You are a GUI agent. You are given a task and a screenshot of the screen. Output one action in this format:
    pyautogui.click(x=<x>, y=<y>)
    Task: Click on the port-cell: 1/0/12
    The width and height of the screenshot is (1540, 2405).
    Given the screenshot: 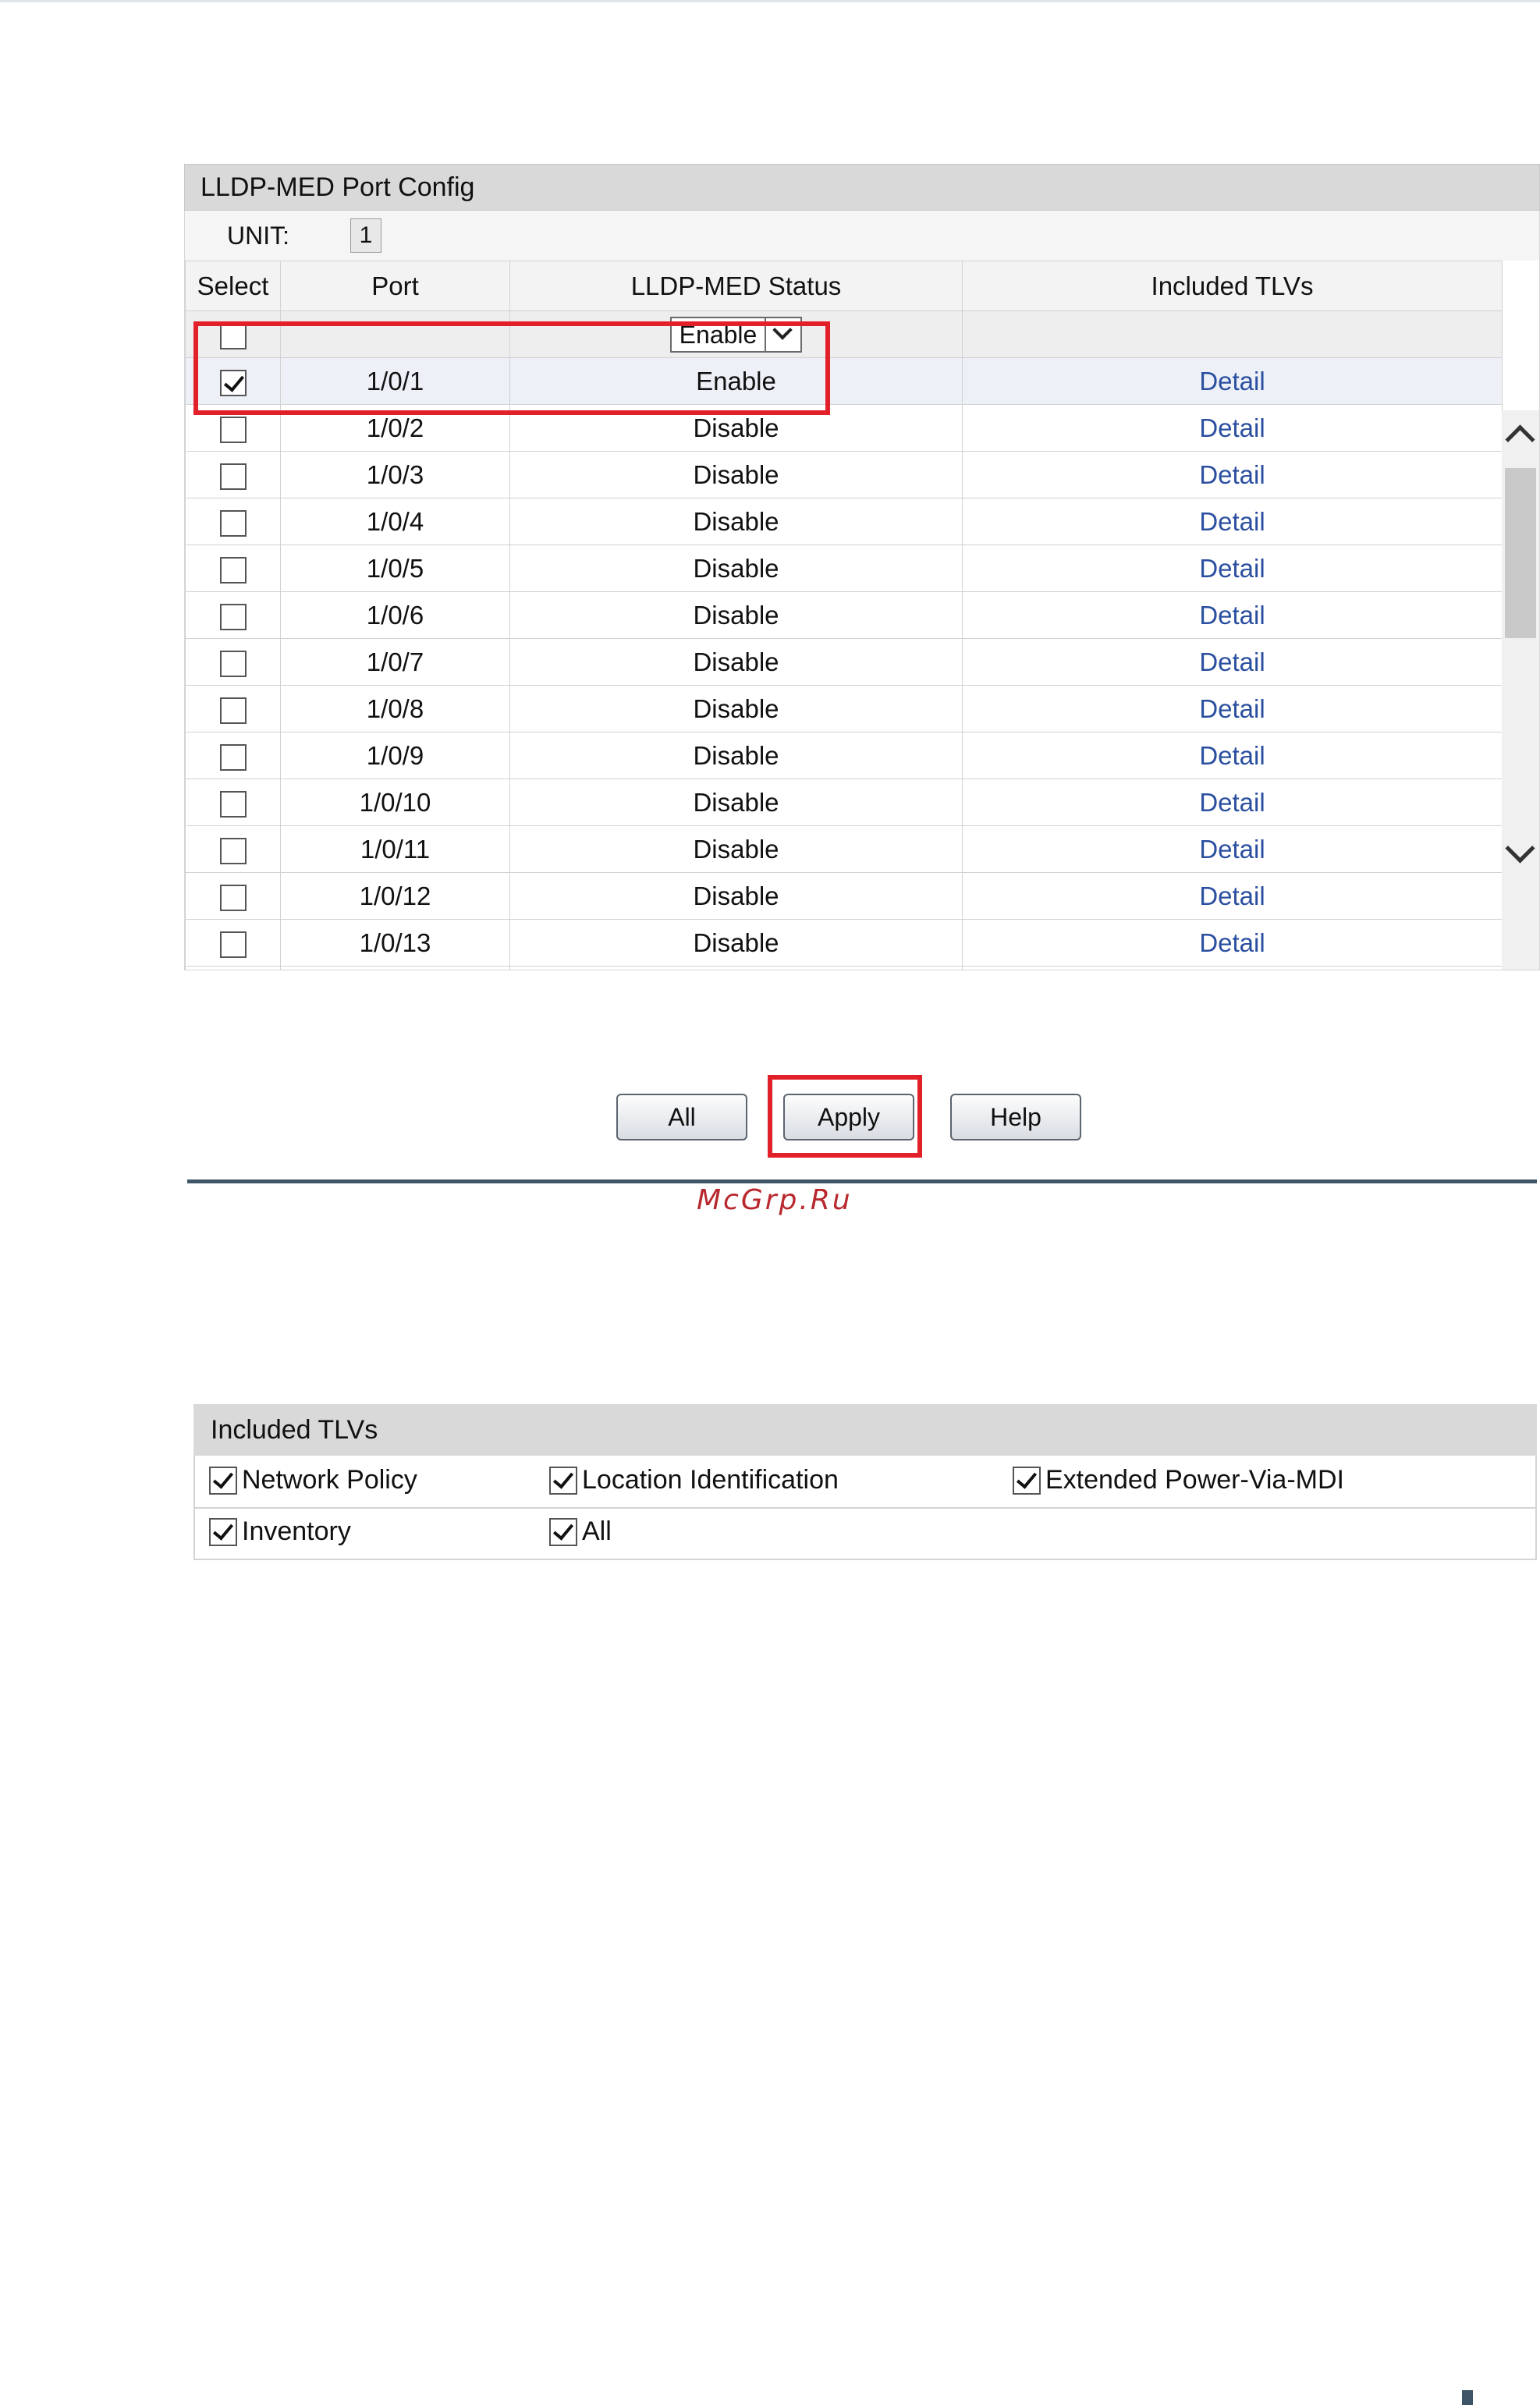 What is the action you would take?
    pyautogui.click(x=395, y=896)
    